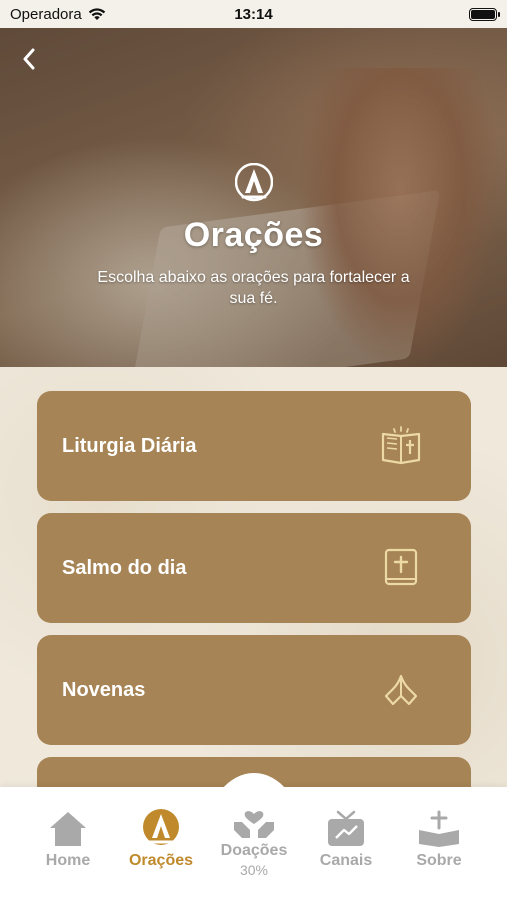  What do you see at coordinates (68, 860) in the screenshot?
I see `tab-label: Home` at bounding box center [68, 860].